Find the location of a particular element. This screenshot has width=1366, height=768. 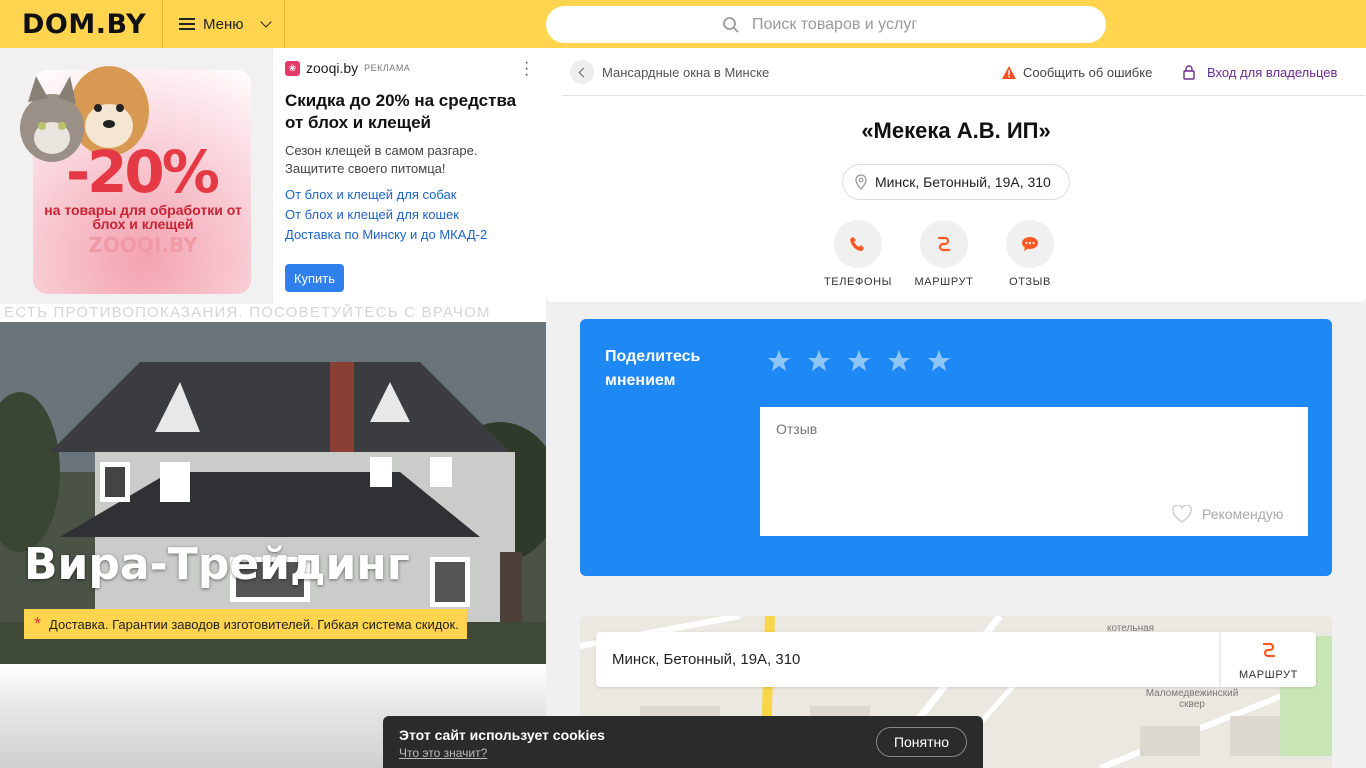

site-logo: DOM.BY is located at coordinates (84, 24).